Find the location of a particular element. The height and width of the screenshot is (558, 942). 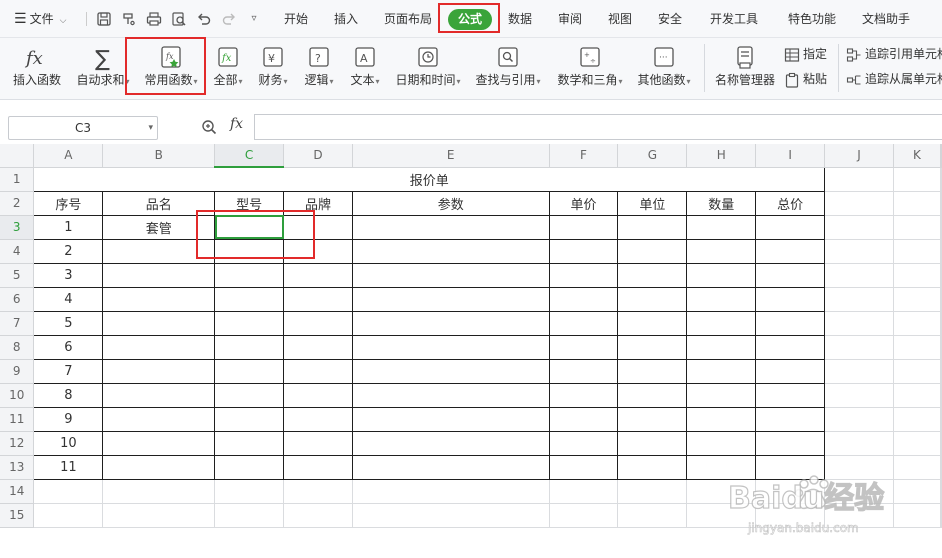

format-painter-icon is located at coordinates (129, 19).